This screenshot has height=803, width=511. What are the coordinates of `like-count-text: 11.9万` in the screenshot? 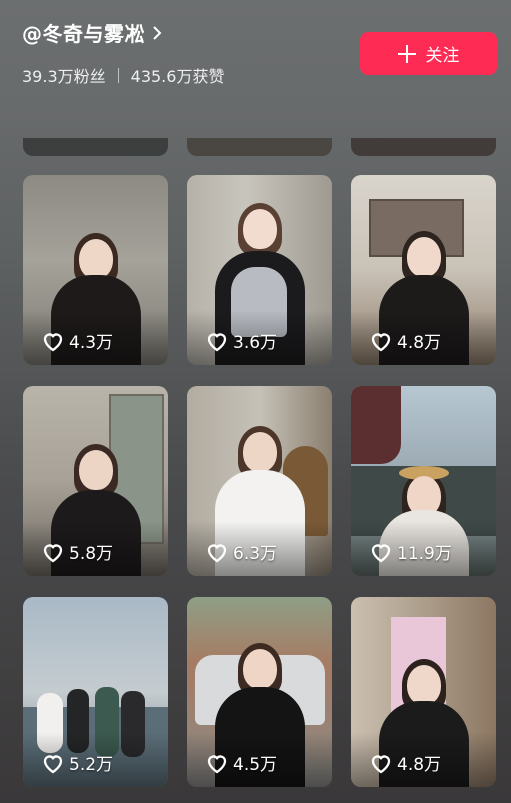 It's located at (424, 554).